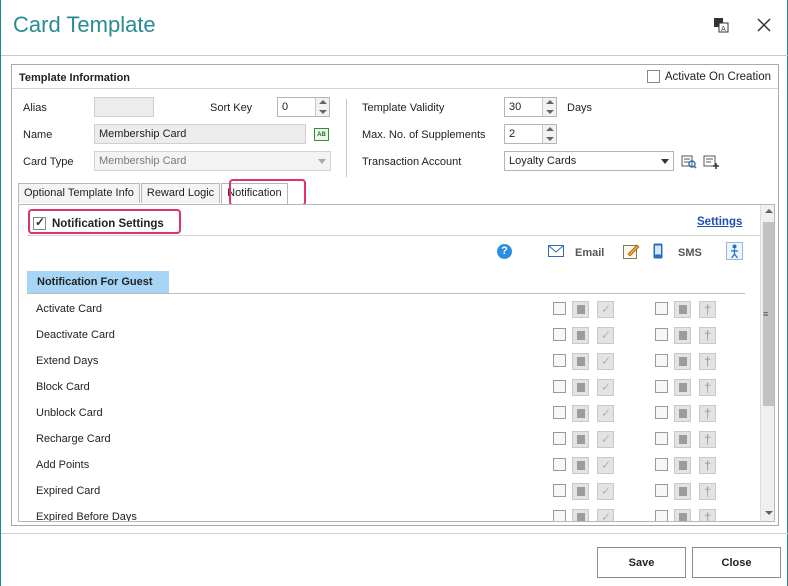 This screenshot has width=788, height=586. Describe the element at coordinates (711, 163) in the screenshot. I see `add-list-icon` at that location.